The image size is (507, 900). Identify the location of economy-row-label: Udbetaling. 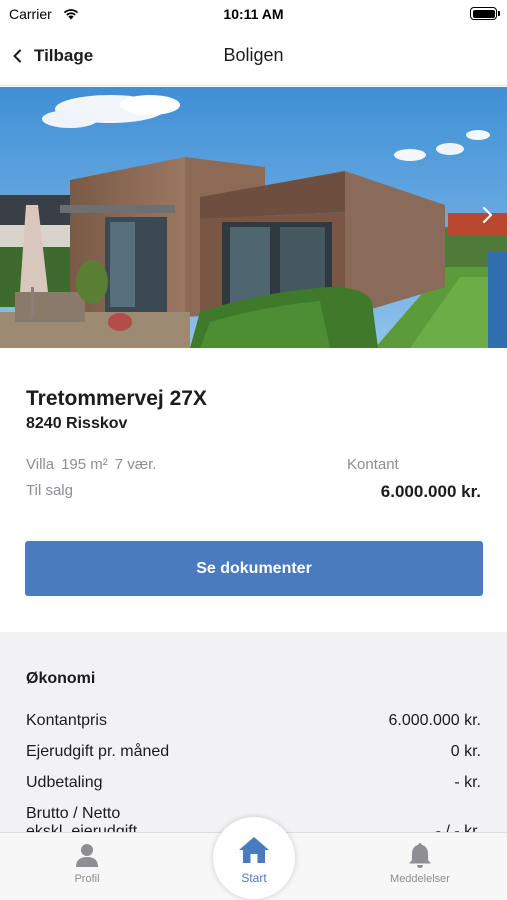
(64, 782).